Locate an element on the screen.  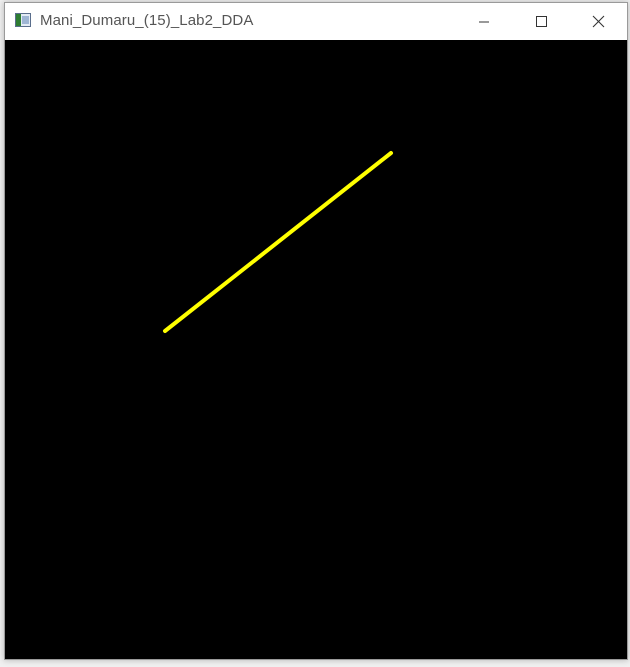
close-icon is located at coordinates (598, 21).